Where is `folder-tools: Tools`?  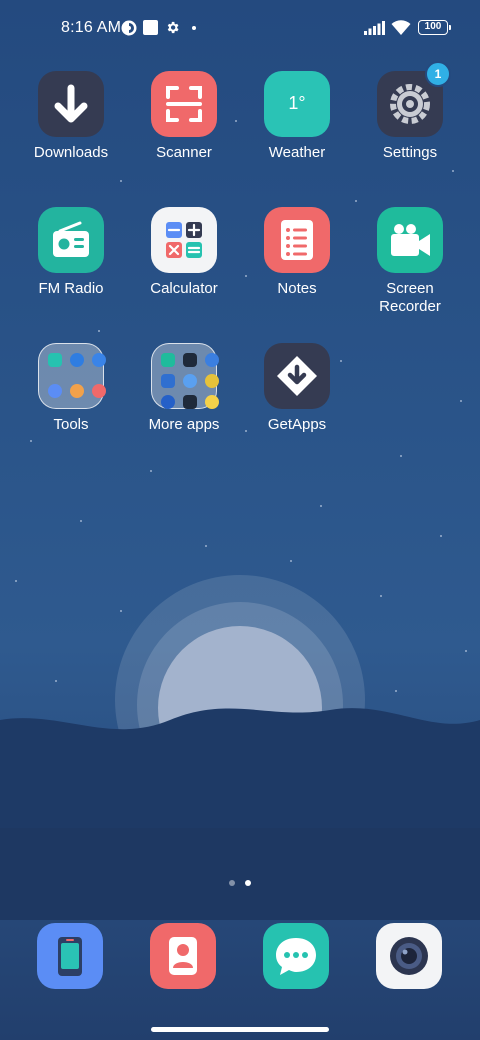
folder-tools: Tools is located at coordinates (71, 388).